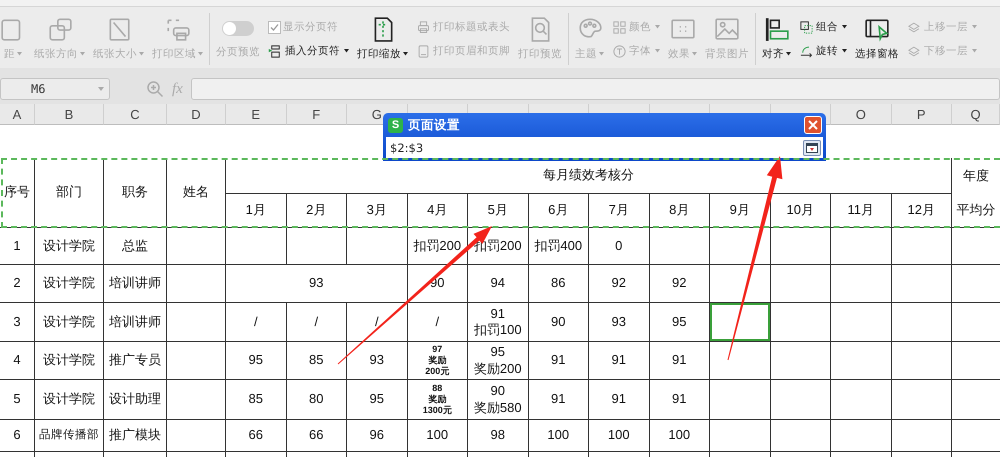  Describe the element at coordinates (17, 246) in the screenshot. I see `table-cell: 1` at that location.